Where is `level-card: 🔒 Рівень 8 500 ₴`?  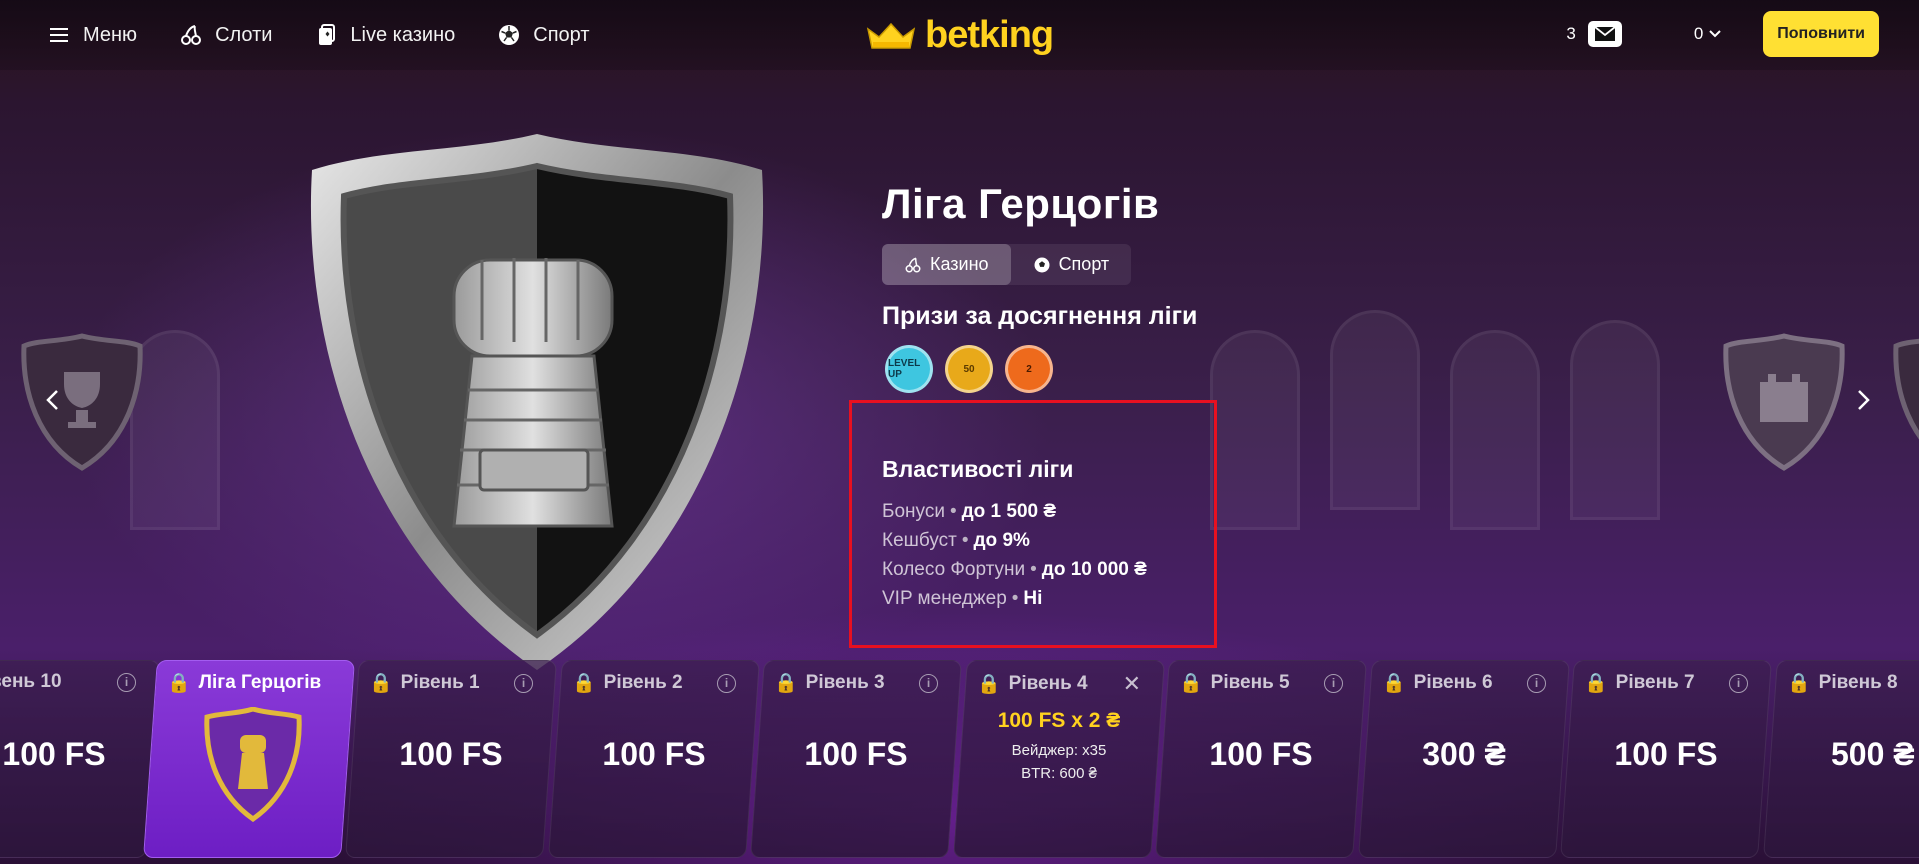 level-card: 🔒 Рівень 8 500 ₴ is located at coordinates (1841, 759).